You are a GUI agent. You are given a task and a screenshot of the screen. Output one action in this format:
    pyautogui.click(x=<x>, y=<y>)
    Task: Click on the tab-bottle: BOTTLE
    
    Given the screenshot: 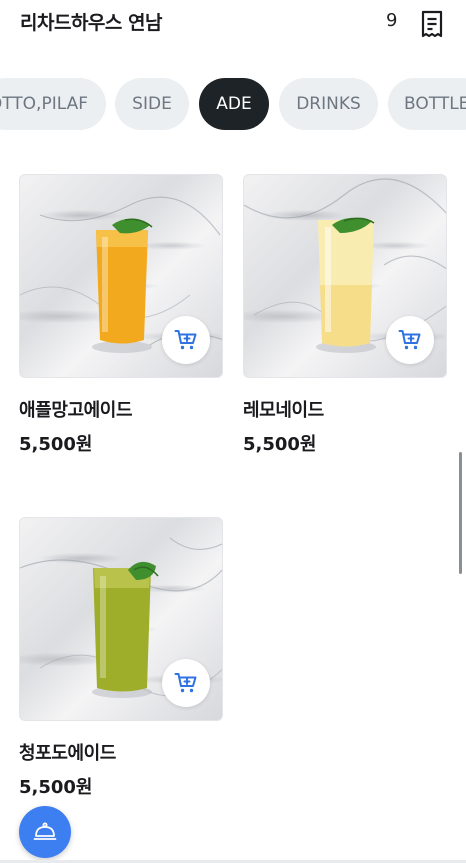 What is the action you would take?
    pyautogui.click(x=427, y=104)
    